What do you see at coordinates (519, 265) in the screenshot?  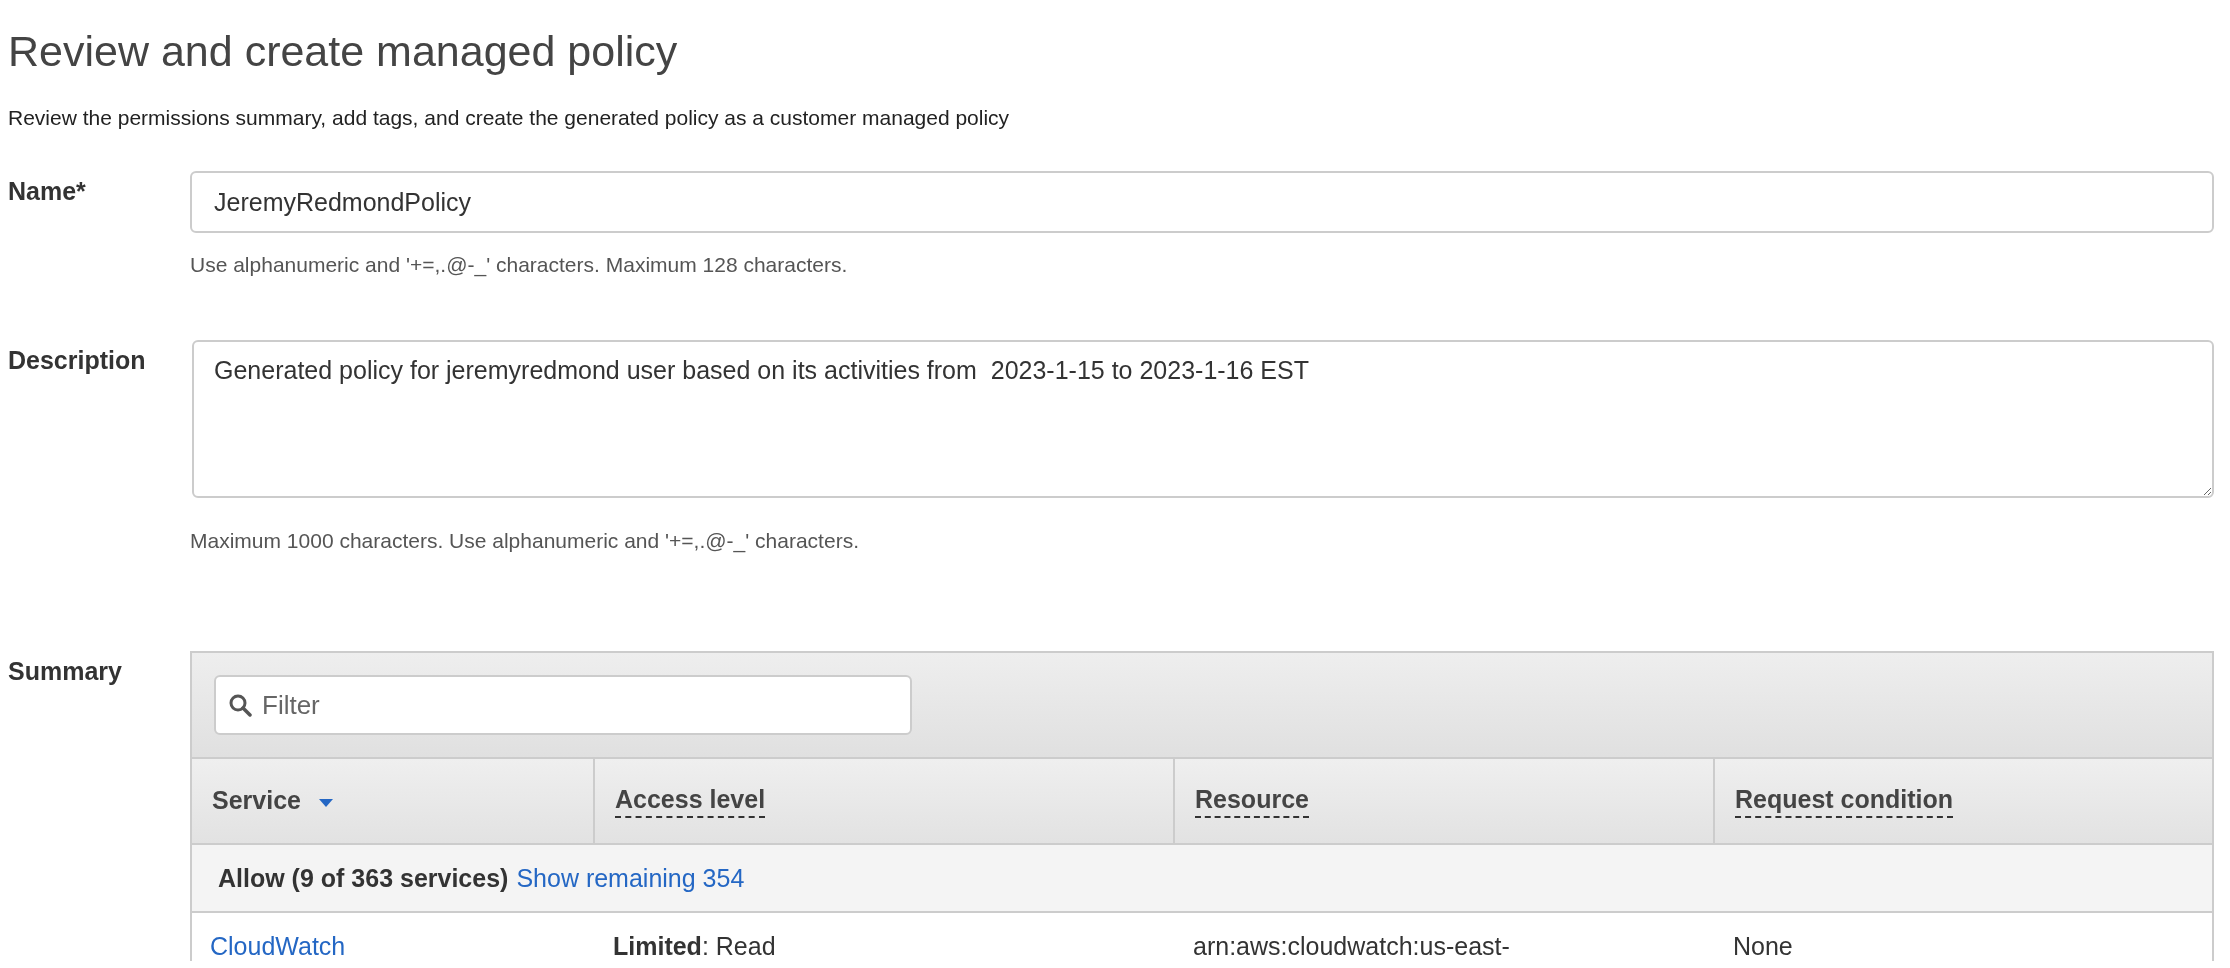 I see `field-hint: Use alphanumeric and '+=,.@-_' characters. Maximum 128 characters.` at bounding box center [519, 265].